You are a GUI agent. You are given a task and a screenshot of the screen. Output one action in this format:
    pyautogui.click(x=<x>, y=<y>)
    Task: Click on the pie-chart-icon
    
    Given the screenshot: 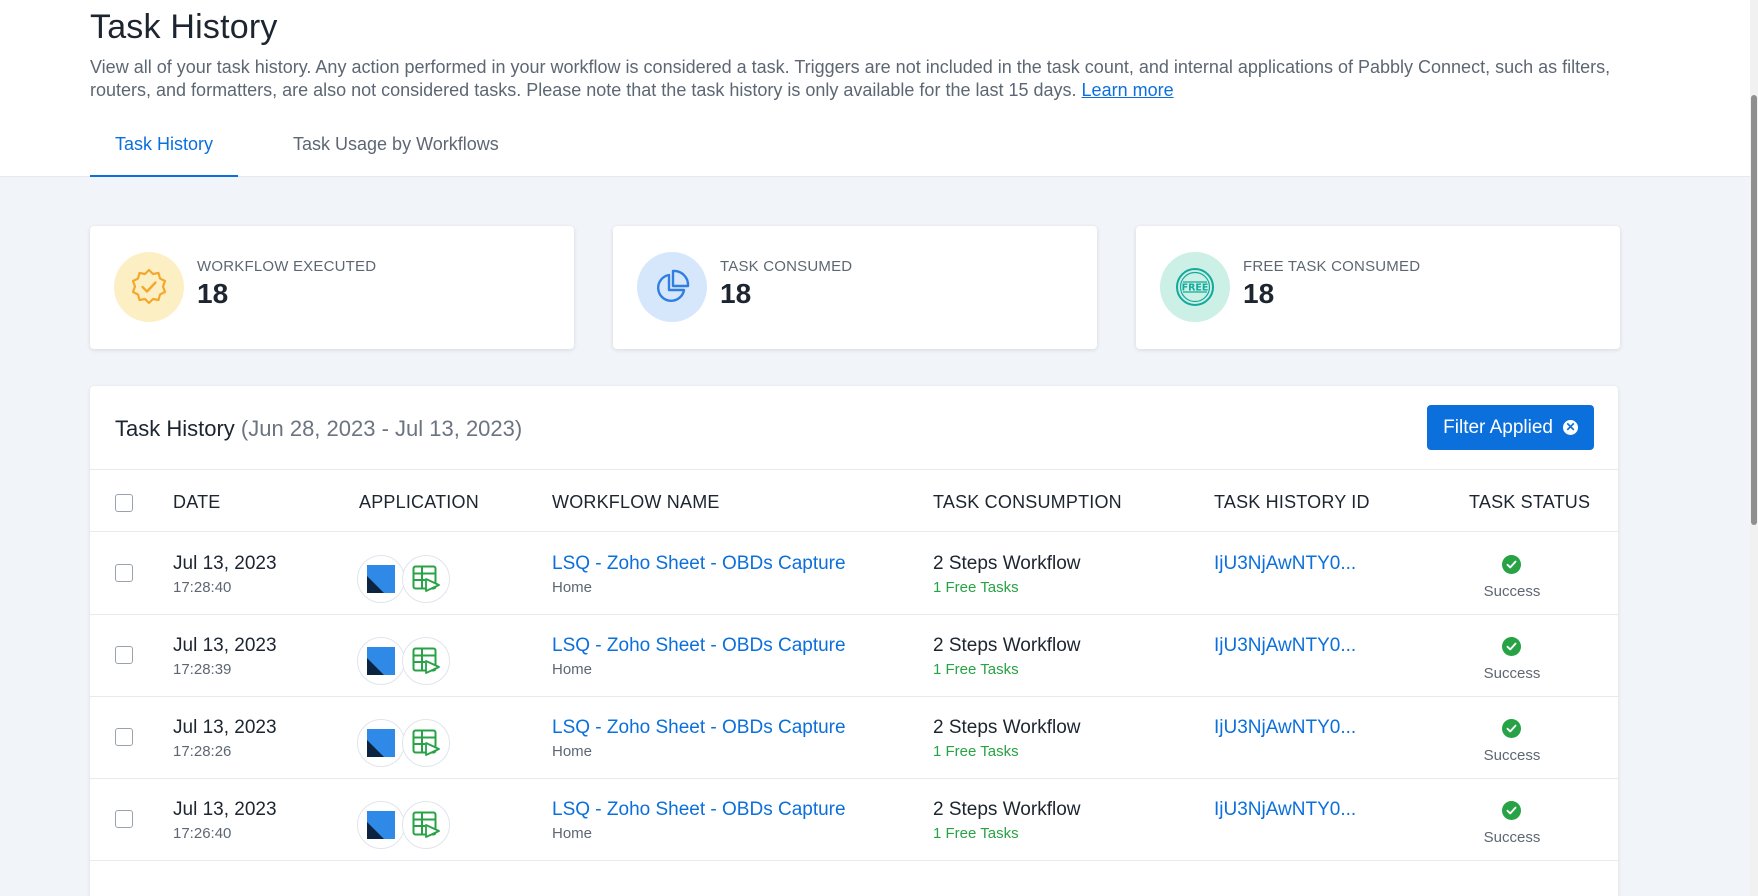 What is the action you would take?
    pyautogui.click(x=672, y=287)
    